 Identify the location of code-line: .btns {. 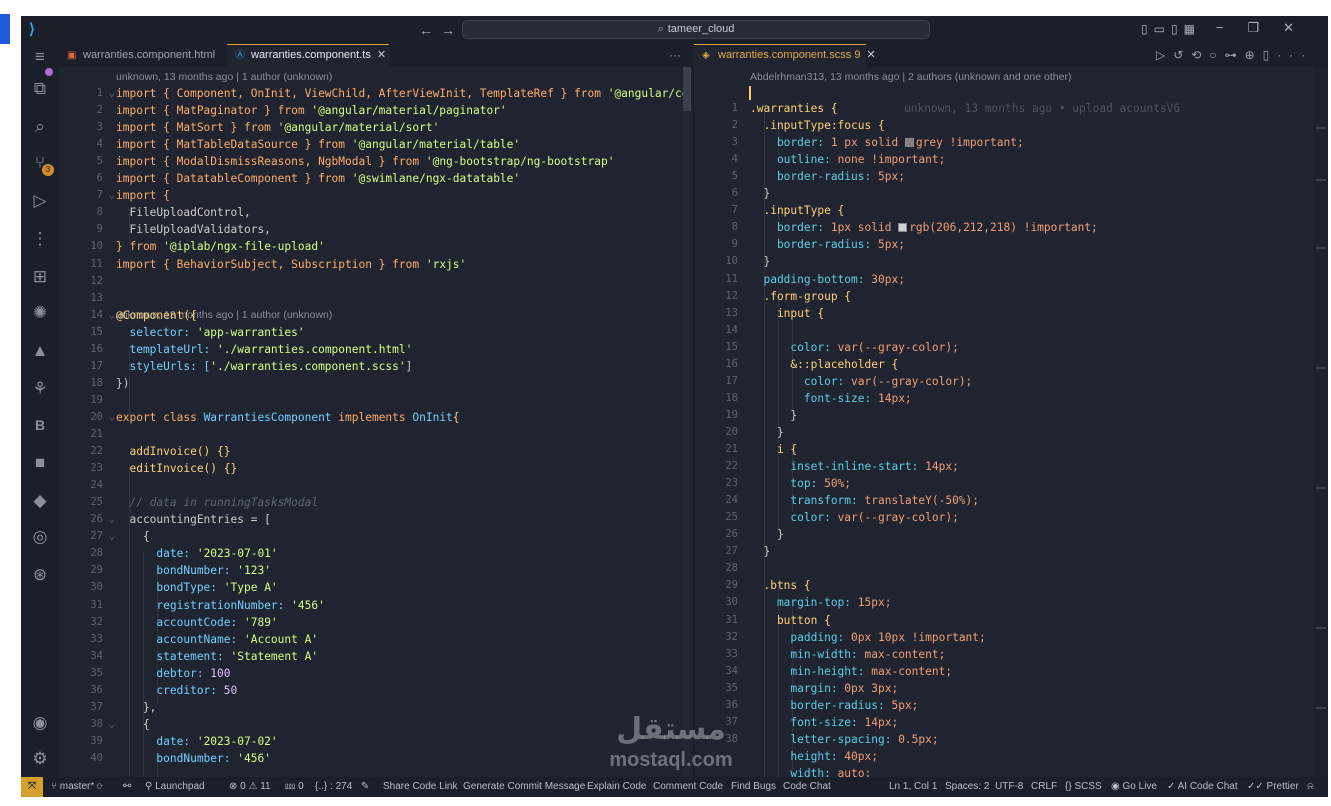
(780, 585).